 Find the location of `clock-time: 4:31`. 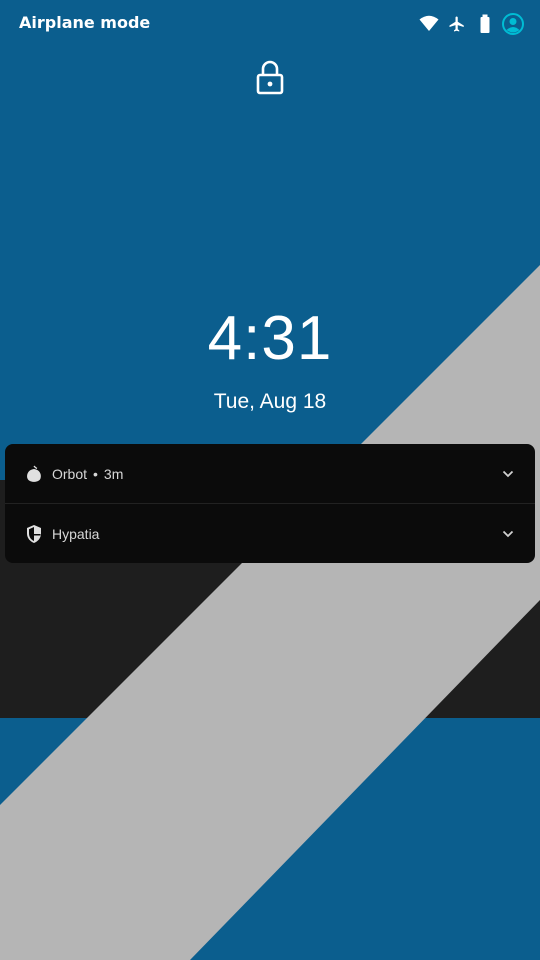

clock-time: 4:31 is located at coordinates (270, 338).